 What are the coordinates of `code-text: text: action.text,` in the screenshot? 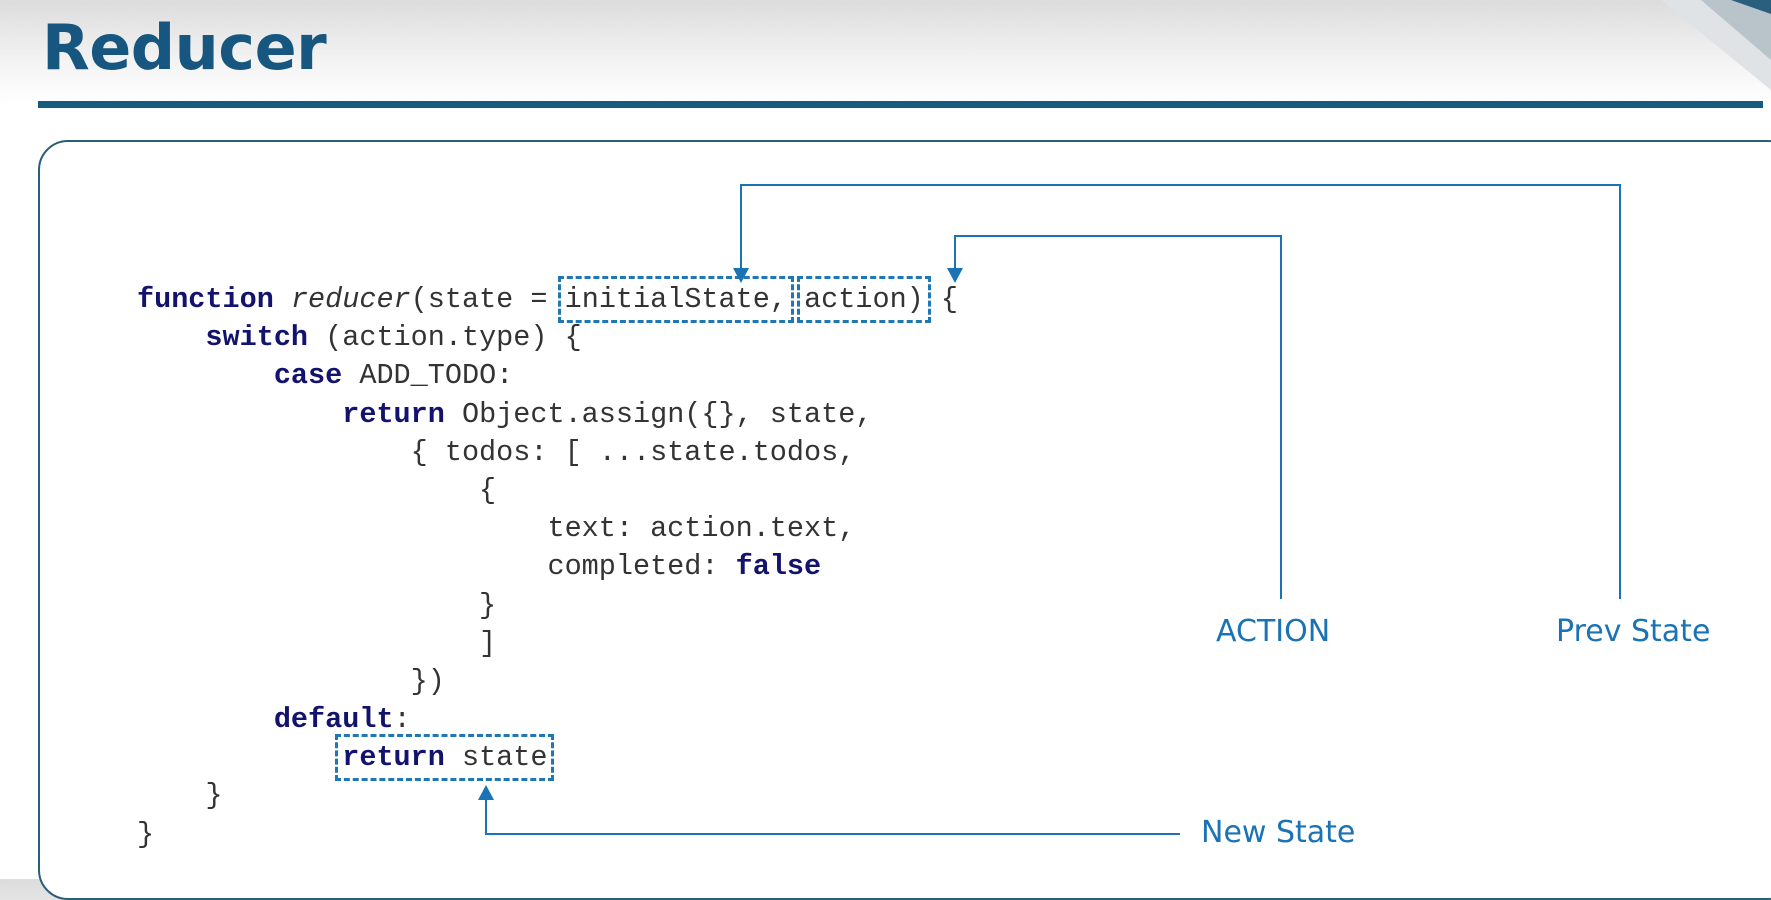 It's located at (496, 529).